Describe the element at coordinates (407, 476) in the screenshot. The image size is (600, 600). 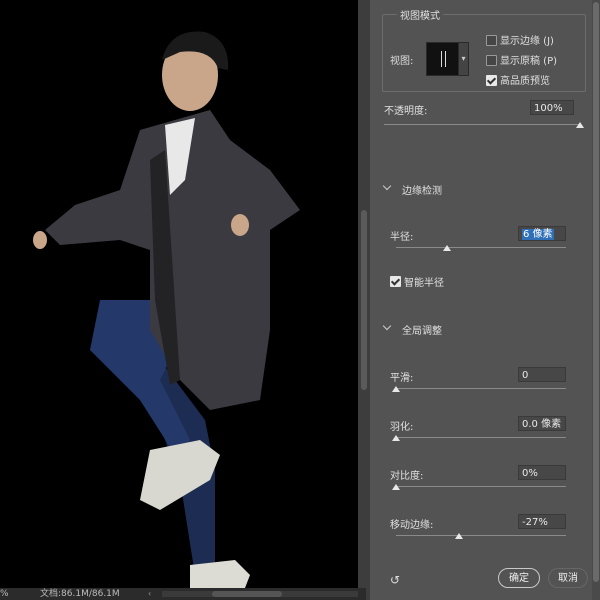
I see `contrast-label: 对比度:` at that location.